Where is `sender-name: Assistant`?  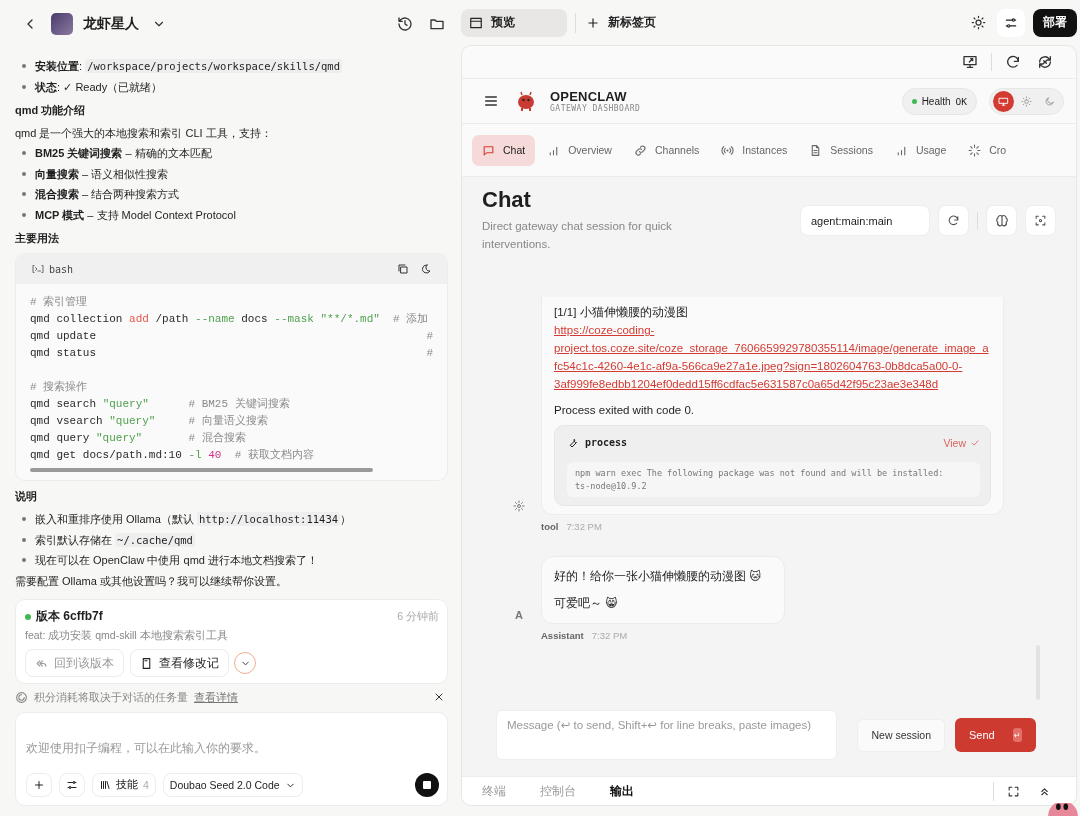
sender-name: Assistant is located at coordinates (562, 635).